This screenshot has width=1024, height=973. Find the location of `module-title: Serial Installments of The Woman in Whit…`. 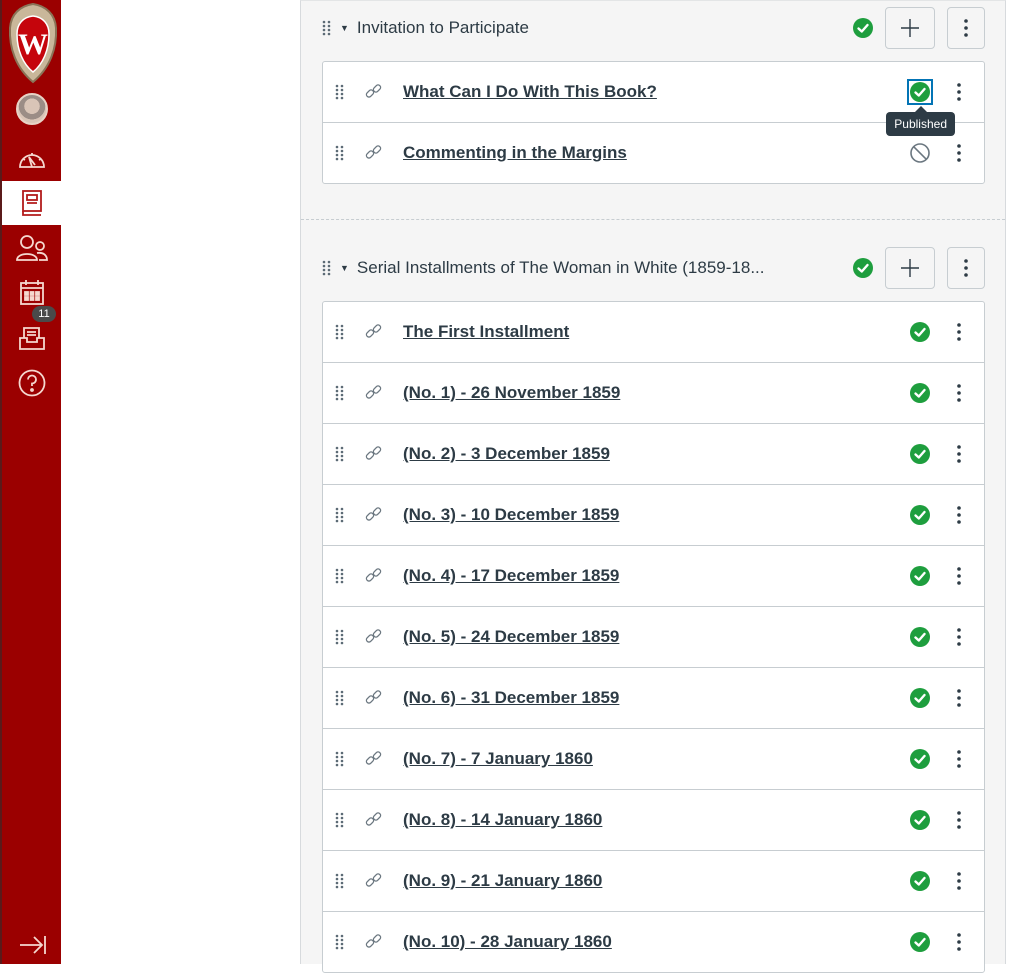

module-title: Serial Installments of The Woman in Whit… is located at coordinates (560, 267).